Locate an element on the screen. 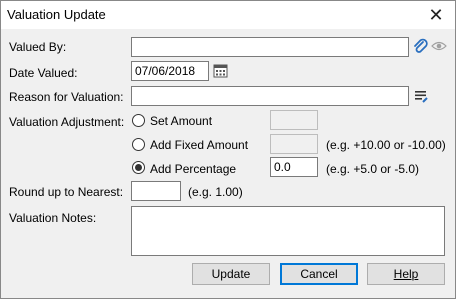 The width and height of the screenshot is (456, 299). valuation-notes-label: Valuation Notes: is located at coordinates (53, 218).